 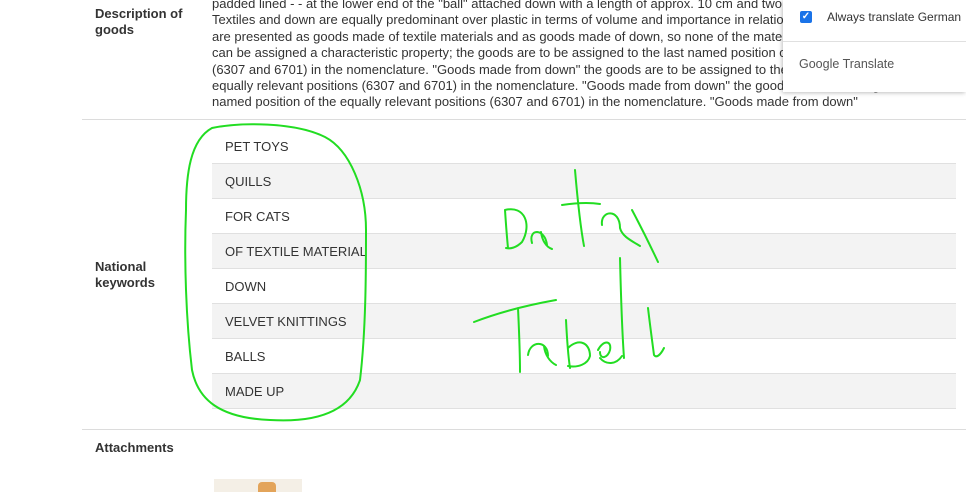 I want to click on keywords-label-line1: National, so click(x=121, y=266).